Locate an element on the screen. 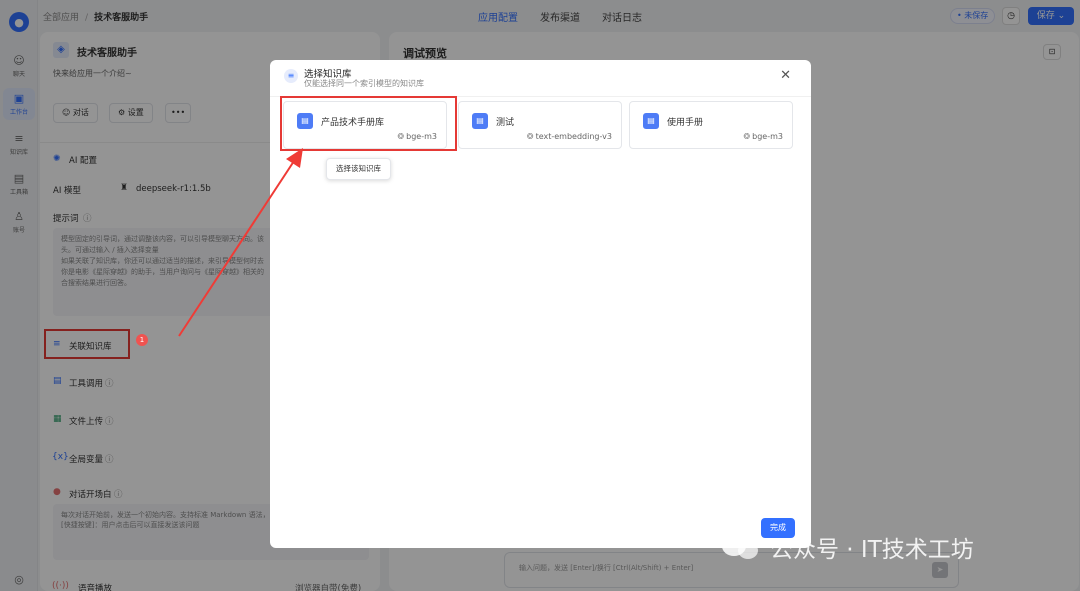 The width and height of the screenshot is (1080, 591). select-kb-tooltip: 选择该知识库 is located at coordinates (358, 169).